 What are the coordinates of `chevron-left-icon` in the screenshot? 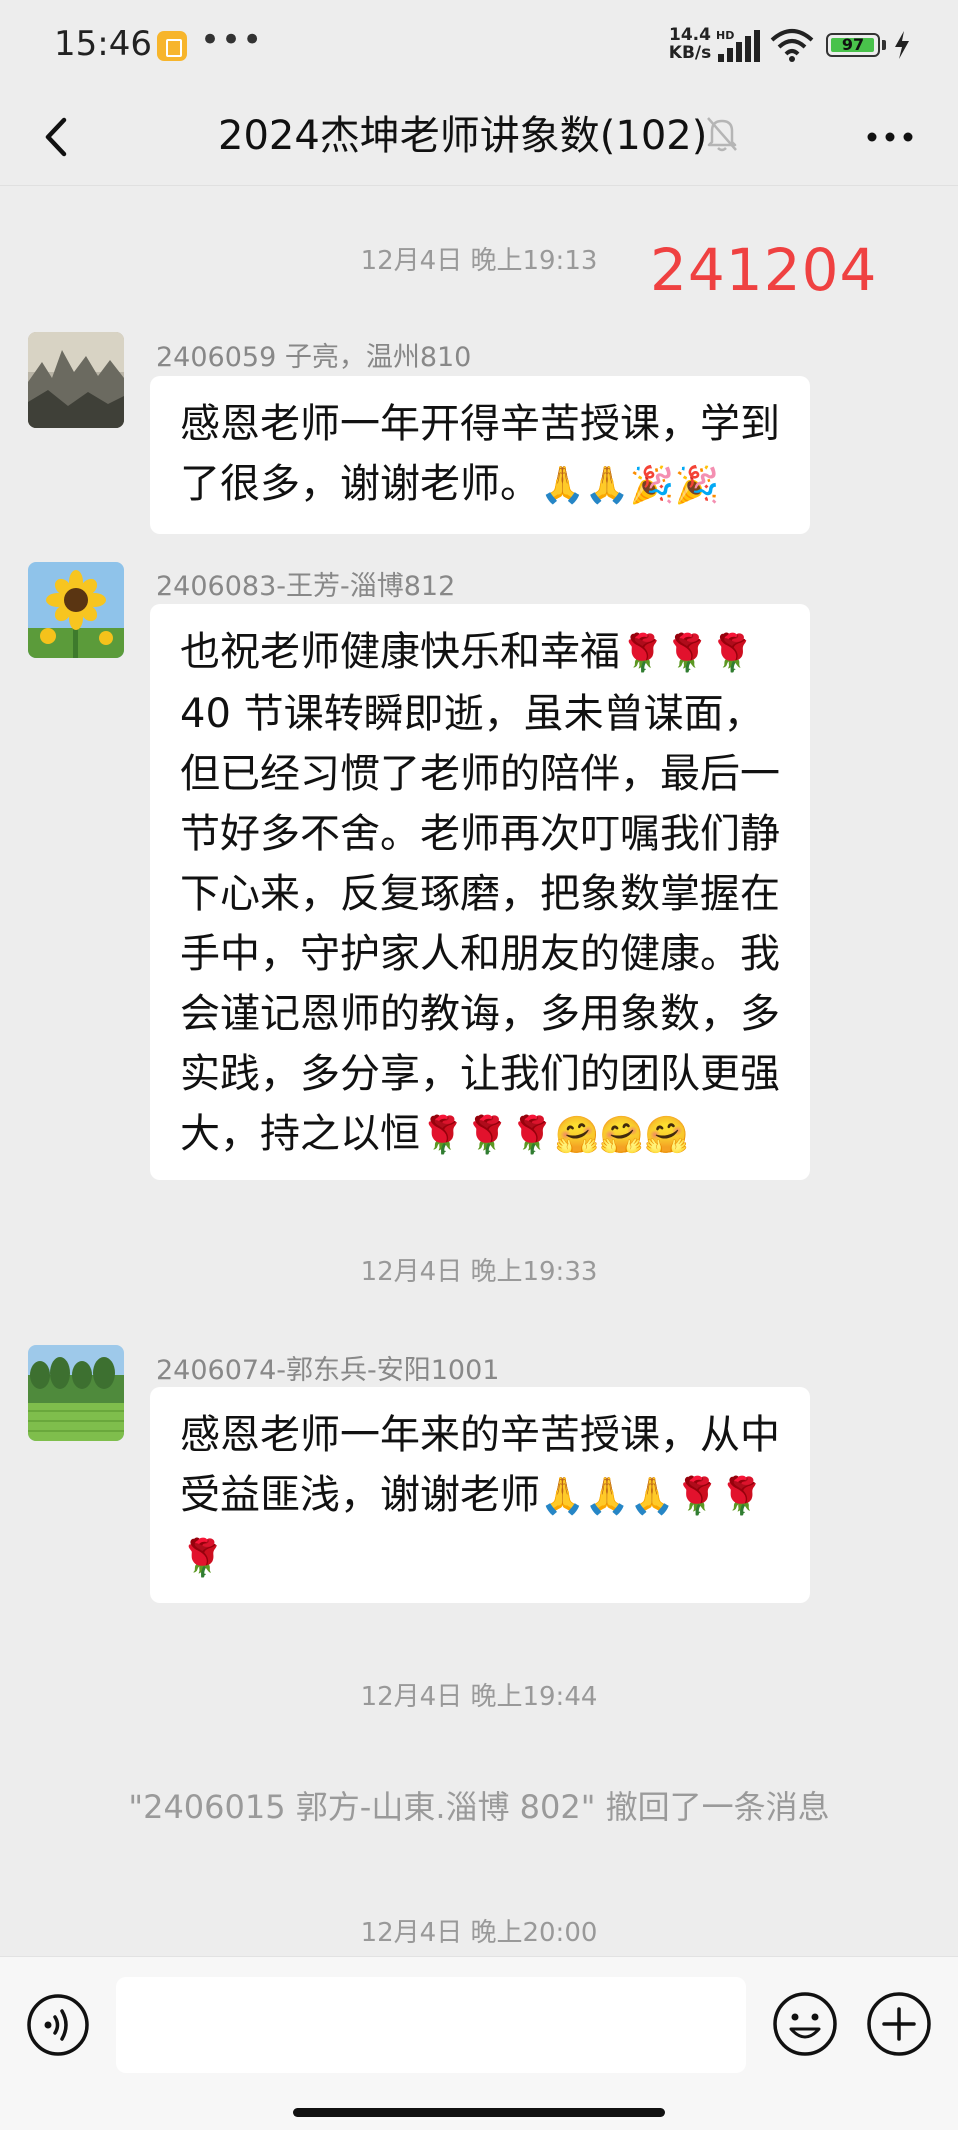 It's located at (59, 137).